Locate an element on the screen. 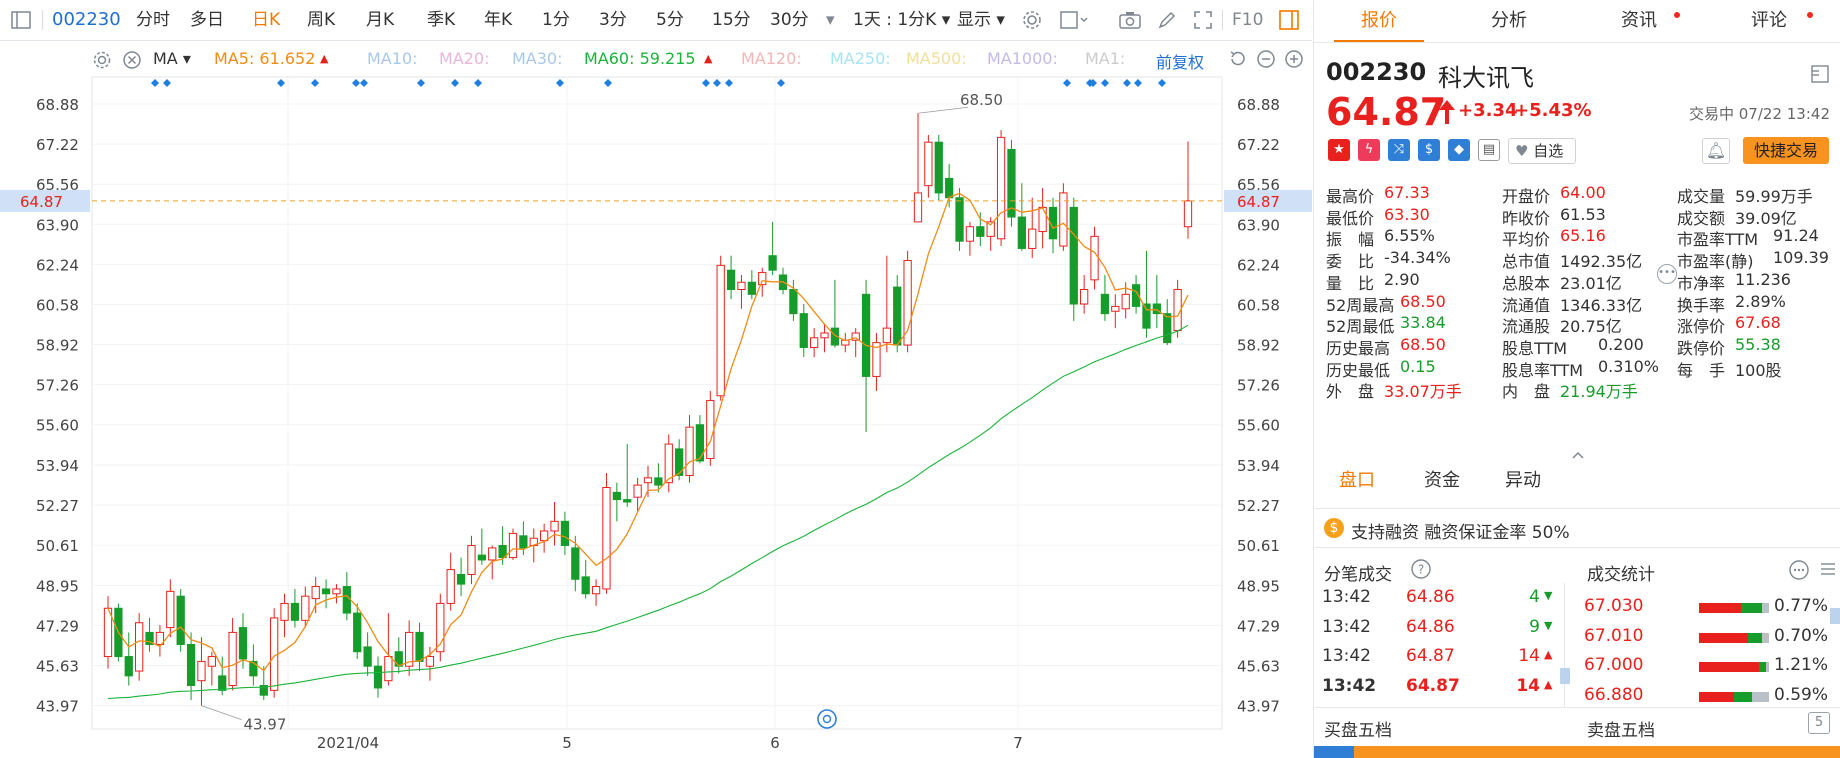  volstat-pct: 0.70% is located at coordinates (1801, 635).